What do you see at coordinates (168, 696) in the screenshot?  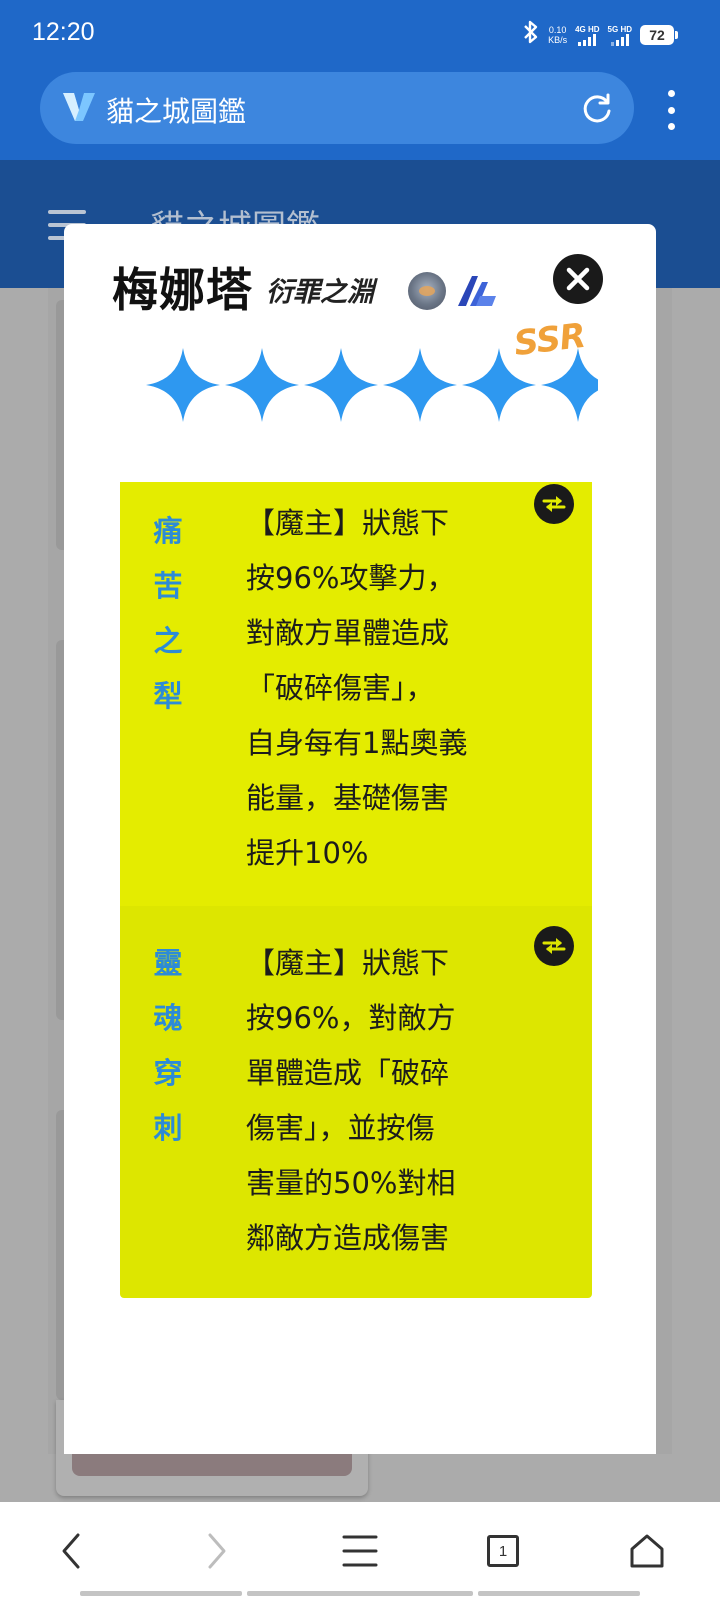 I see `skill-name-char: 犁` at bounding box center [168, 696].